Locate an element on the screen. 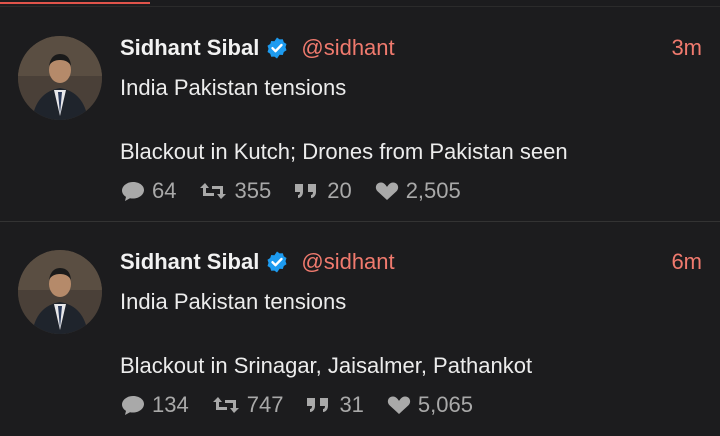  retweet-count: 355 is located at coordinates (253, 190).